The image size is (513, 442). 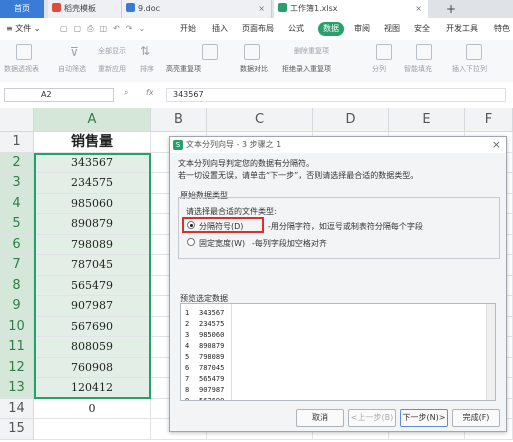 What do you see at coordinates (92, 120) in the screenshot?
I see `column-header-a: A` at bounding box center [92, 120].